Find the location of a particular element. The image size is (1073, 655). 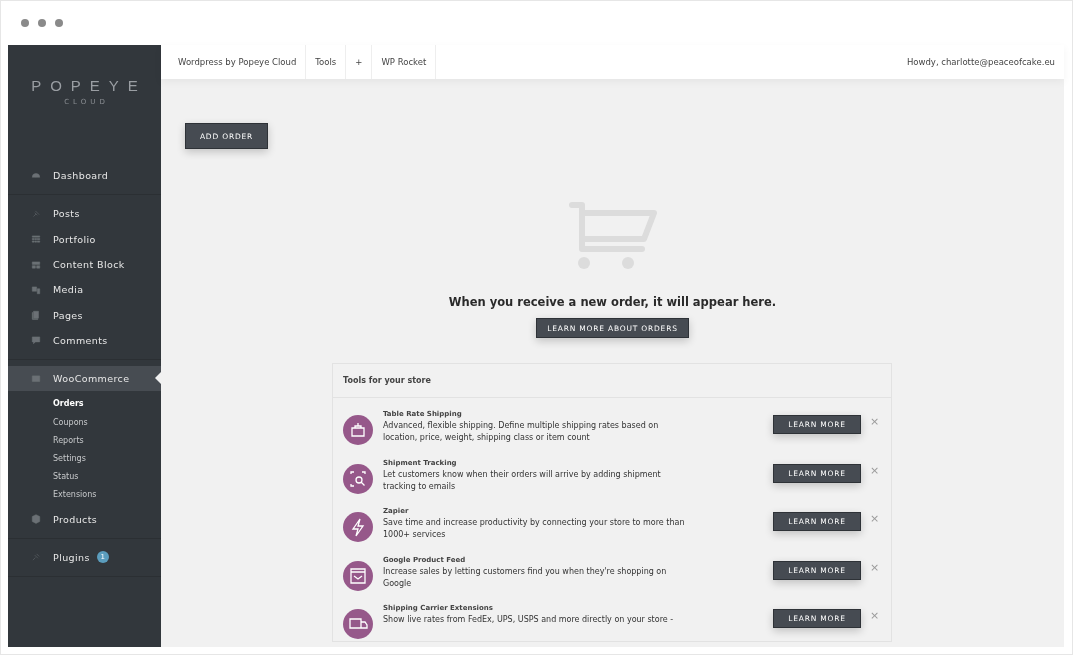

extension-description: Advanced, flexible shipping. Define multiple shipping rates based on location, price, weight, shipping class or item count is located at coordinates (521, 432).